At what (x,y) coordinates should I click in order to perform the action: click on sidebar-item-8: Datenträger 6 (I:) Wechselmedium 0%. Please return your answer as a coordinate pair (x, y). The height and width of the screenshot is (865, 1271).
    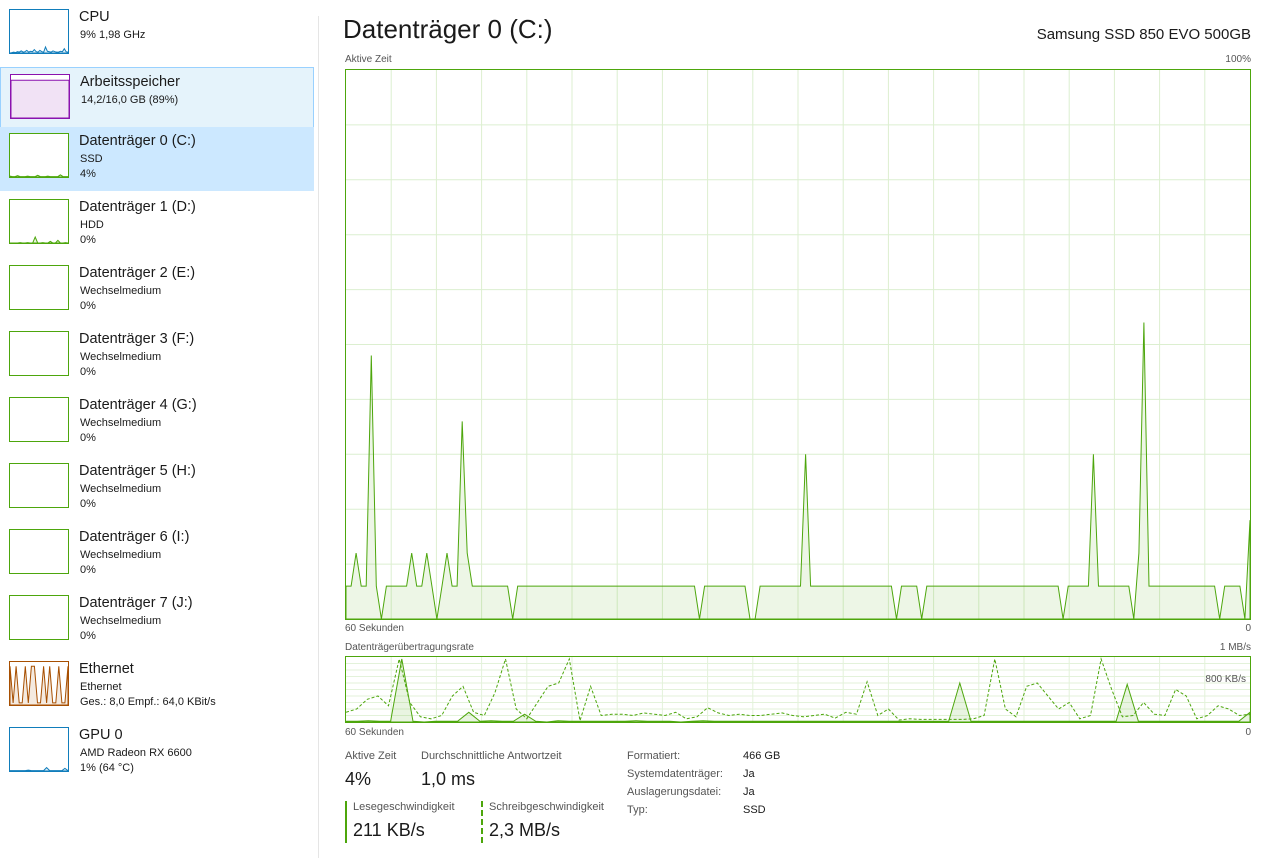
    Looking at the image, I should click on (157, 555).